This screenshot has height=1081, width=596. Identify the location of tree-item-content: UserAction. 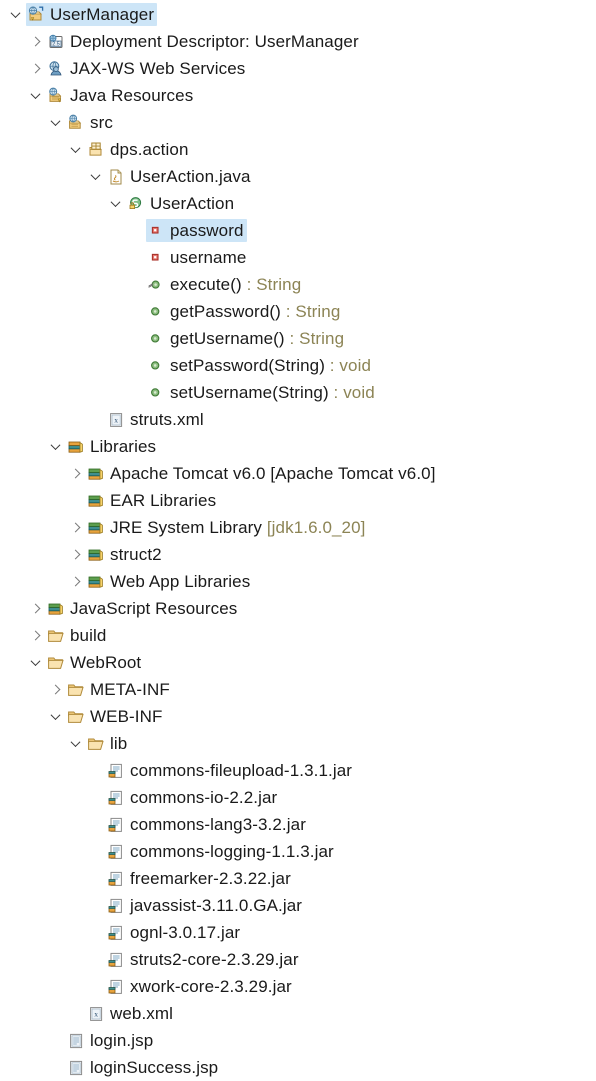
(181, 203).